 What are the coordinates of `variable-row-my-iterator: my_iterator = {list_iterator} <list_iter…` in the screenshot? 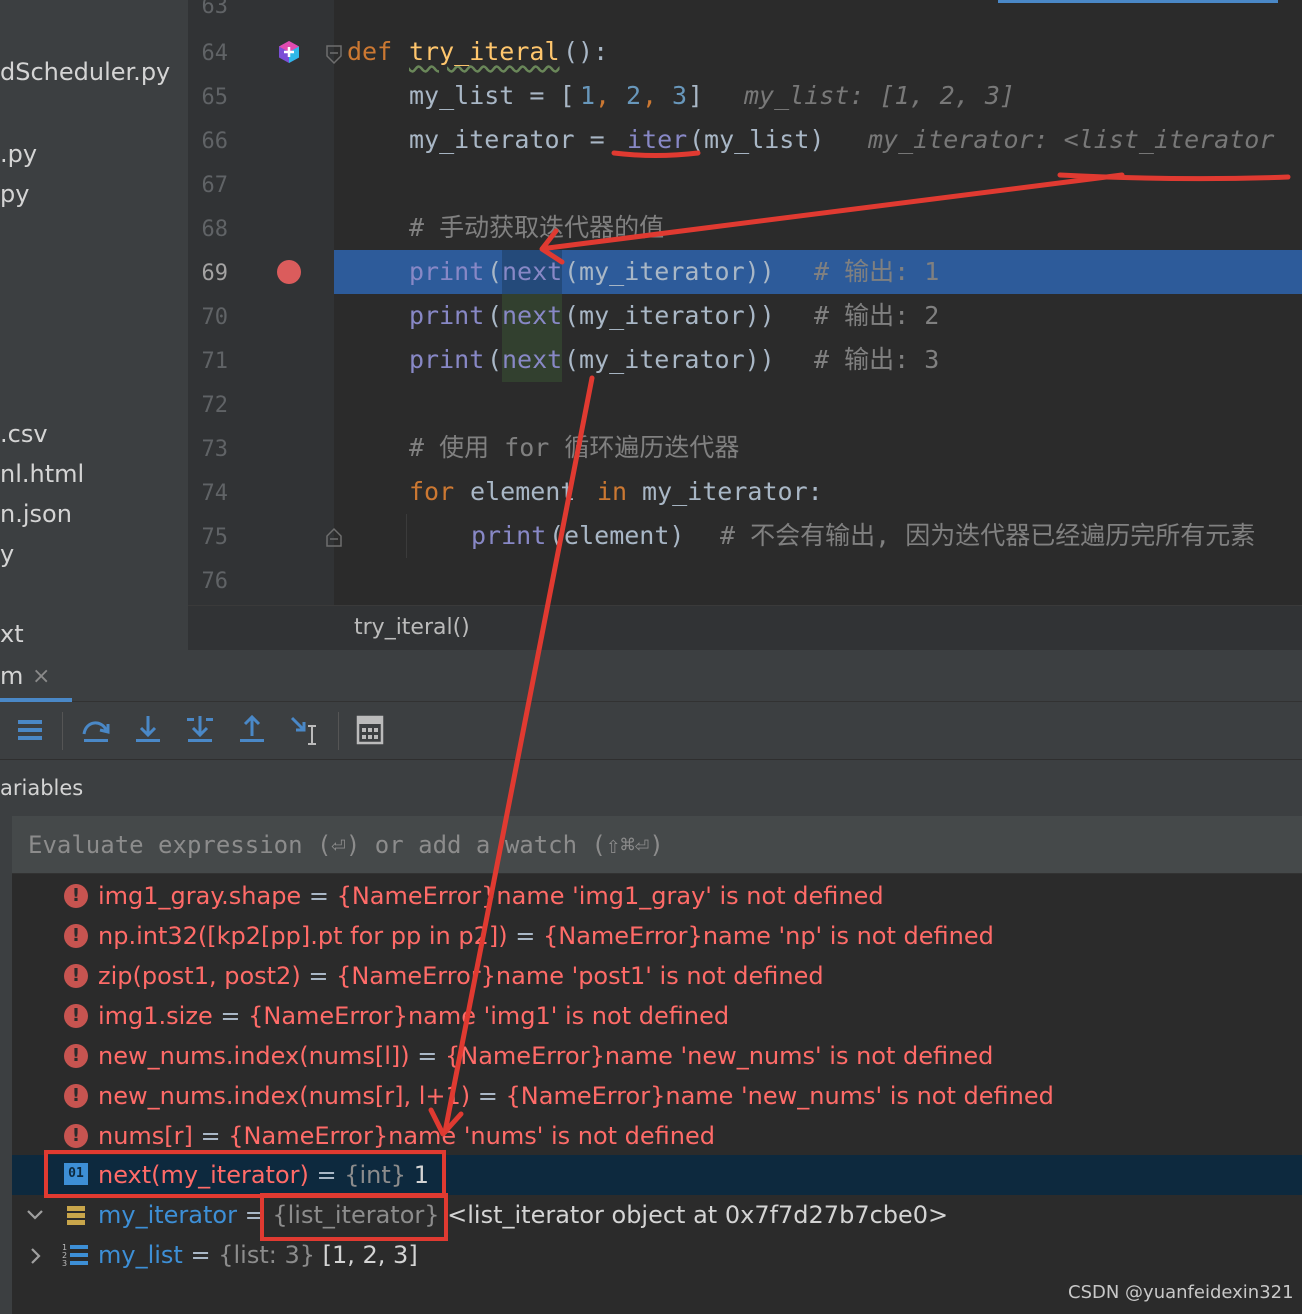 It's located at (657, 1215).